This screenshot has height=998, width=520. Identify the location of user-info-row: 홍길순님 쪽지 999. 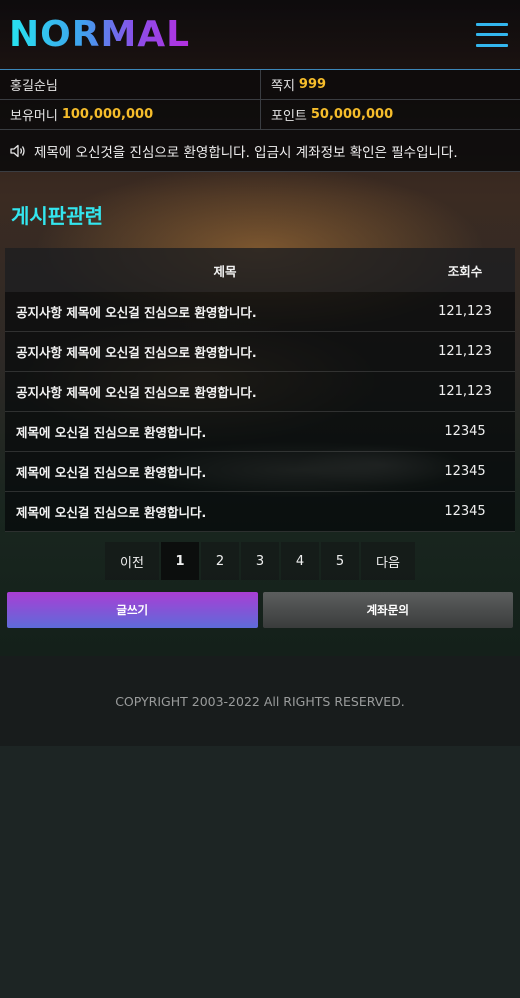
(260, 85).